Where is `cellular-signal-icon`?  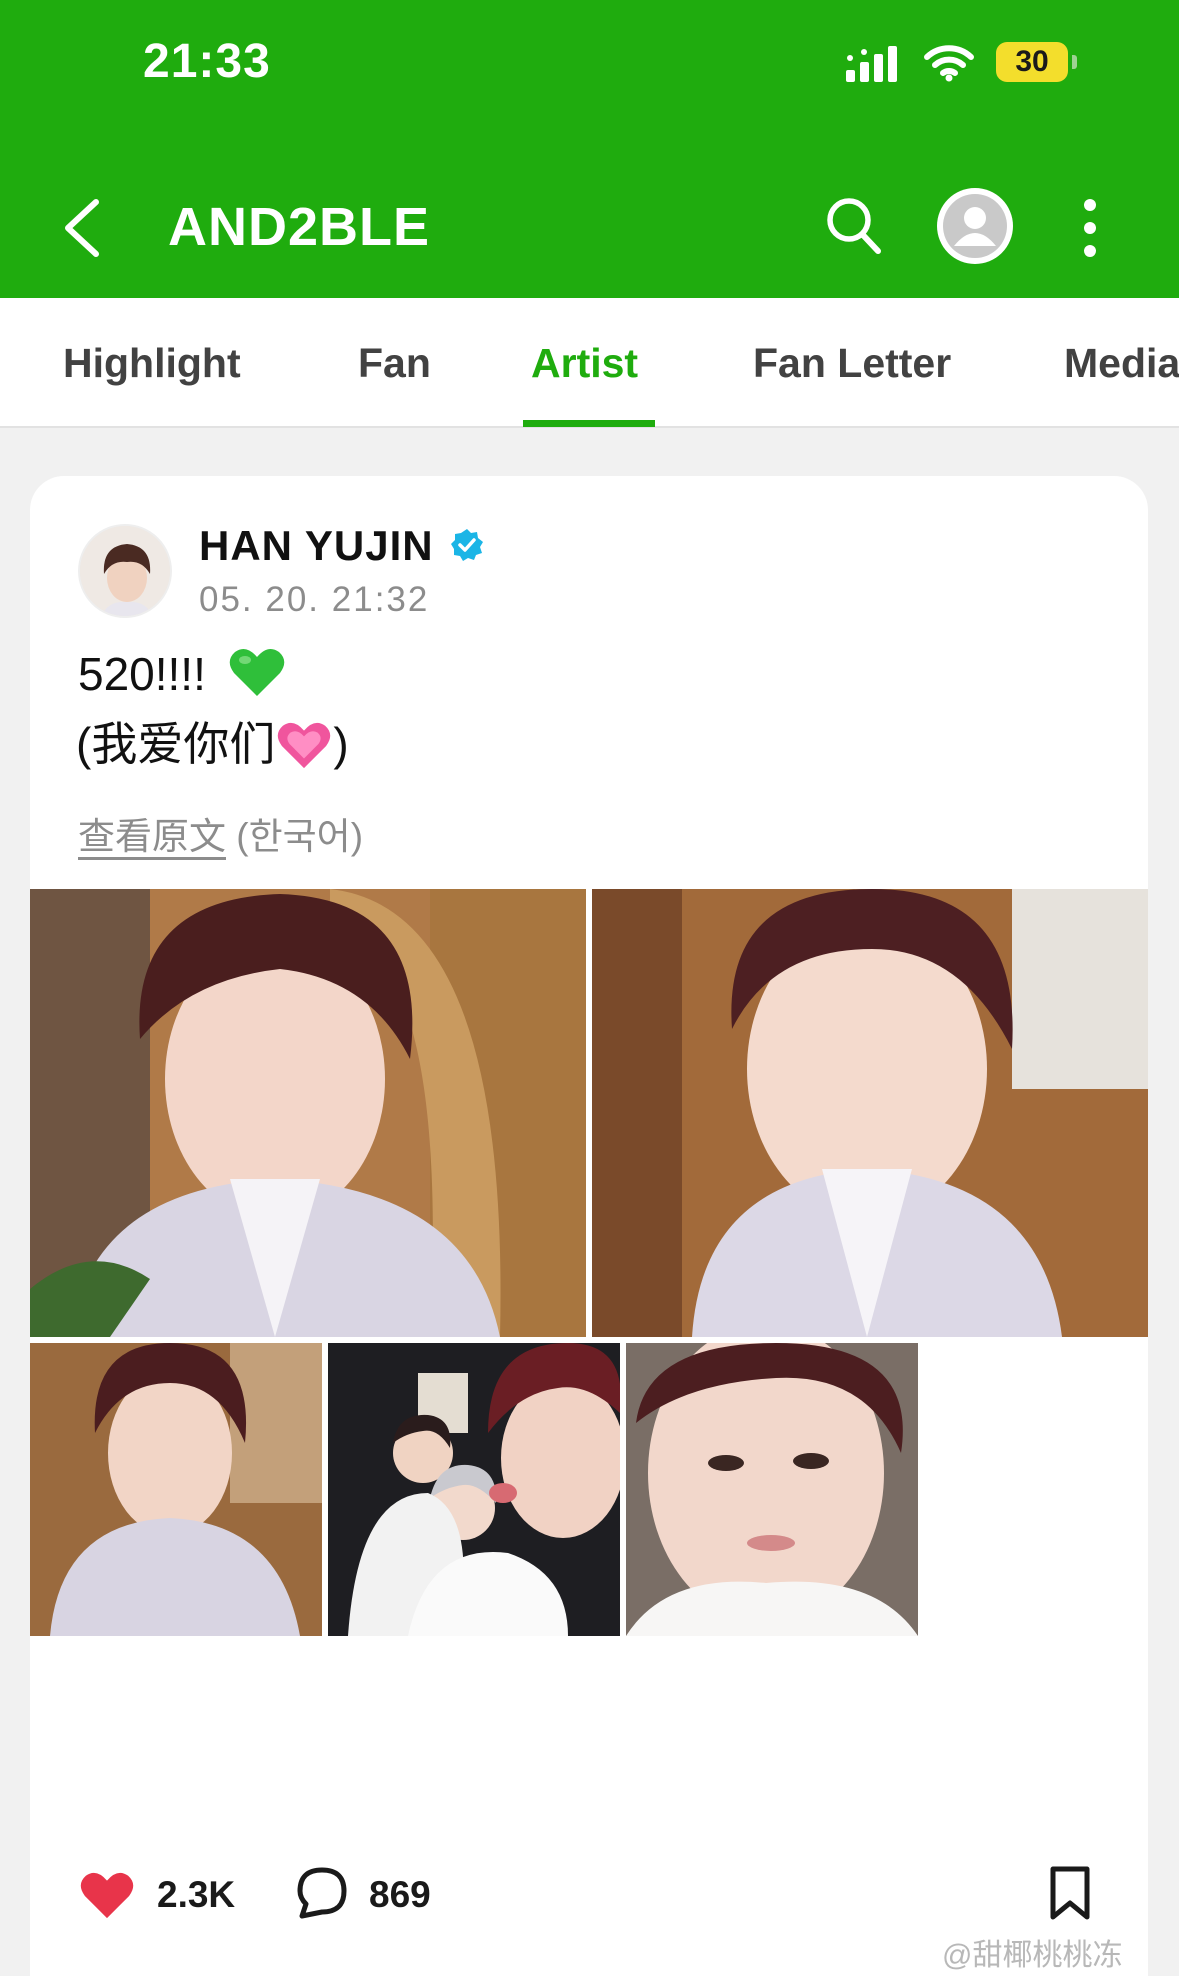
cellular-signal-icon is located at coordinates (871, 64).